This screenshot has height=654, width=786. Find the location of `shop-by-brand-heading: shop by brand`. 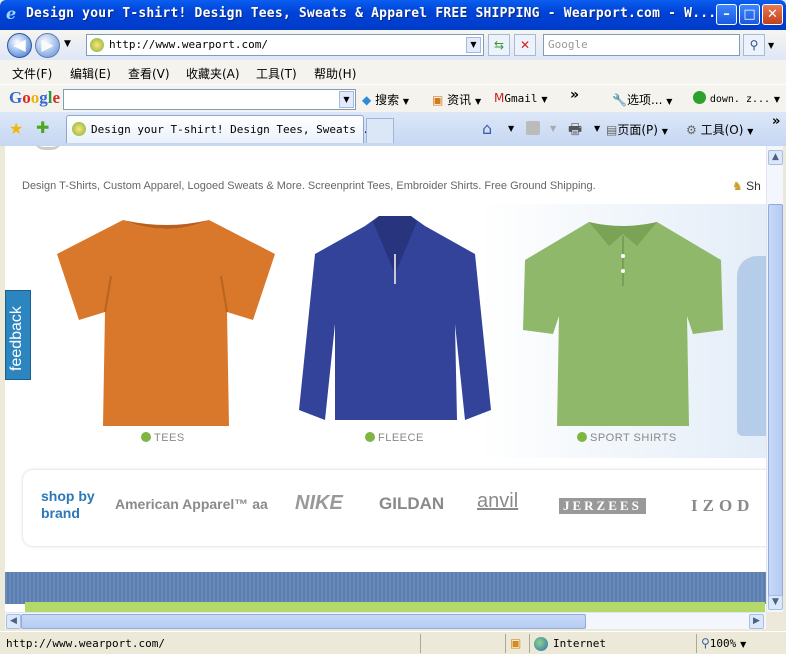

shop-by-brand-heading: shop by brand is located at coordinates (68, 504).